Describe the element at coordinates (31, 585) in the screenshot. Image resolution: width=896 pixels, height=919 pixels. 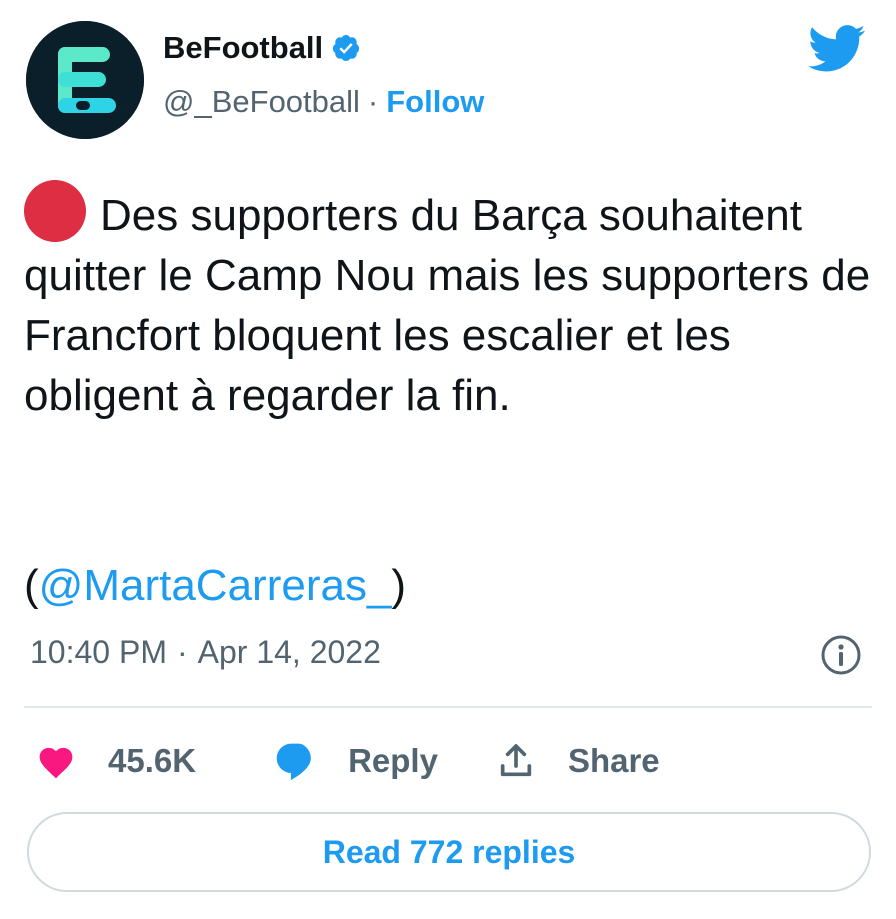
I see `mention-open-paren: (` at that location.